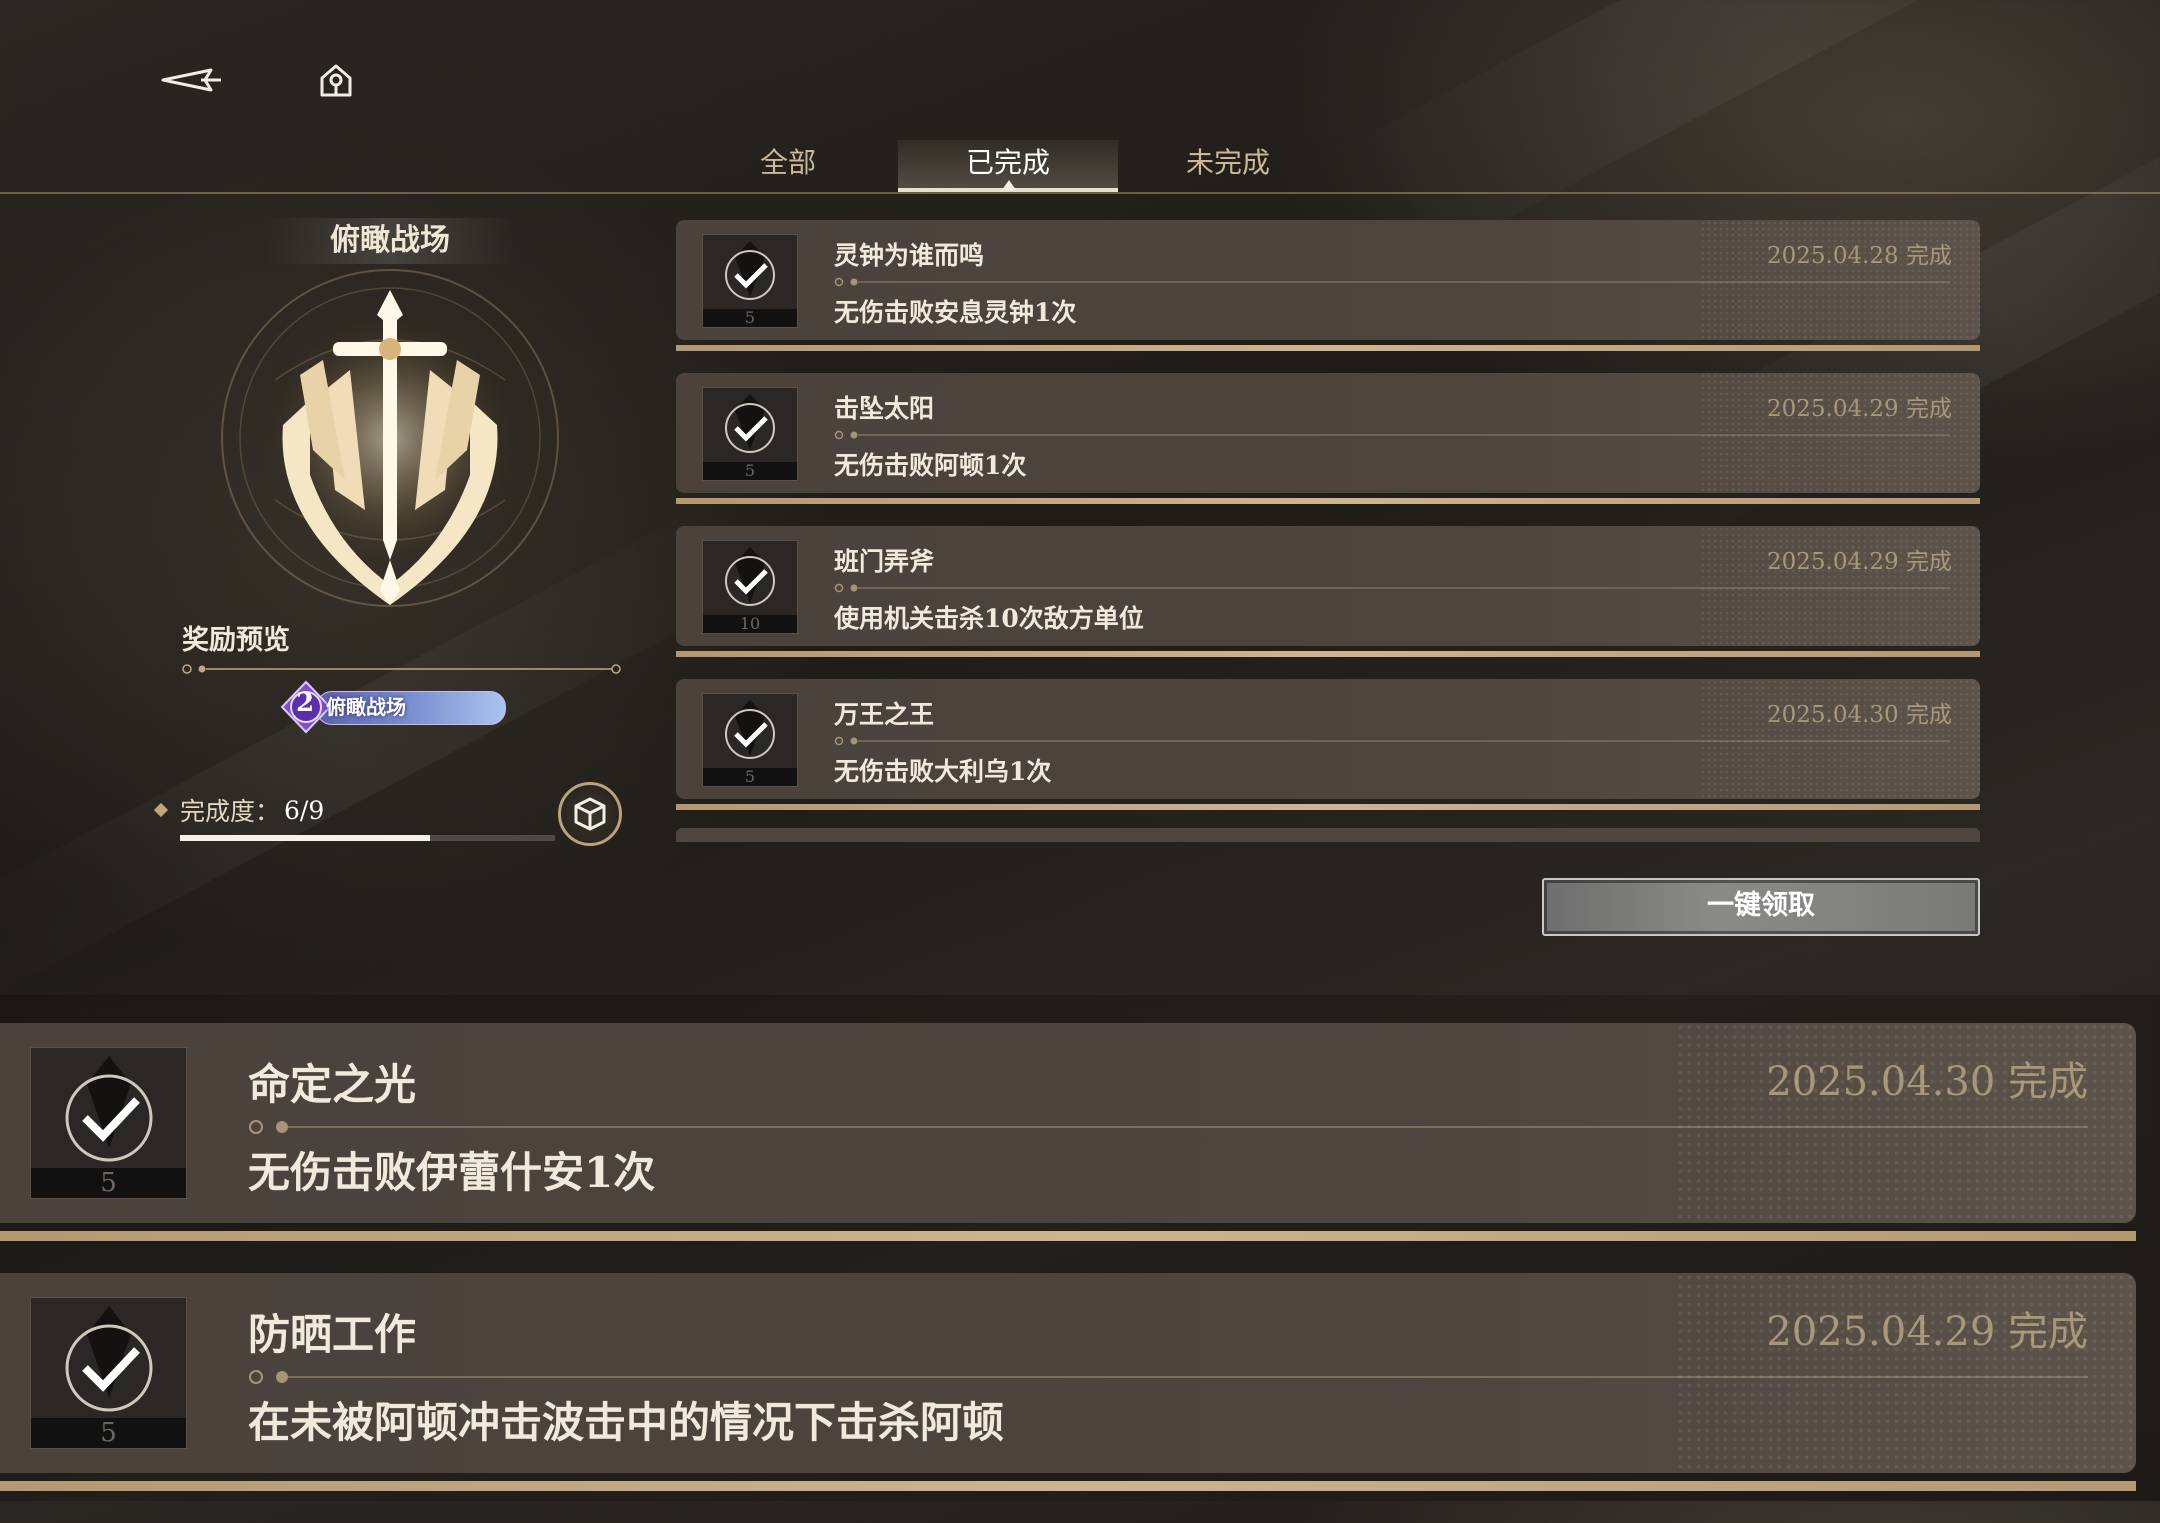 The height and width of the screenshot is (1523, 2160). I want to click on zoomed-task-card: 5 防晒工作 2025.04.29 完成 在未被阿顿冲击波击中的情况下击杀阿顿, so click(1068, 1373).